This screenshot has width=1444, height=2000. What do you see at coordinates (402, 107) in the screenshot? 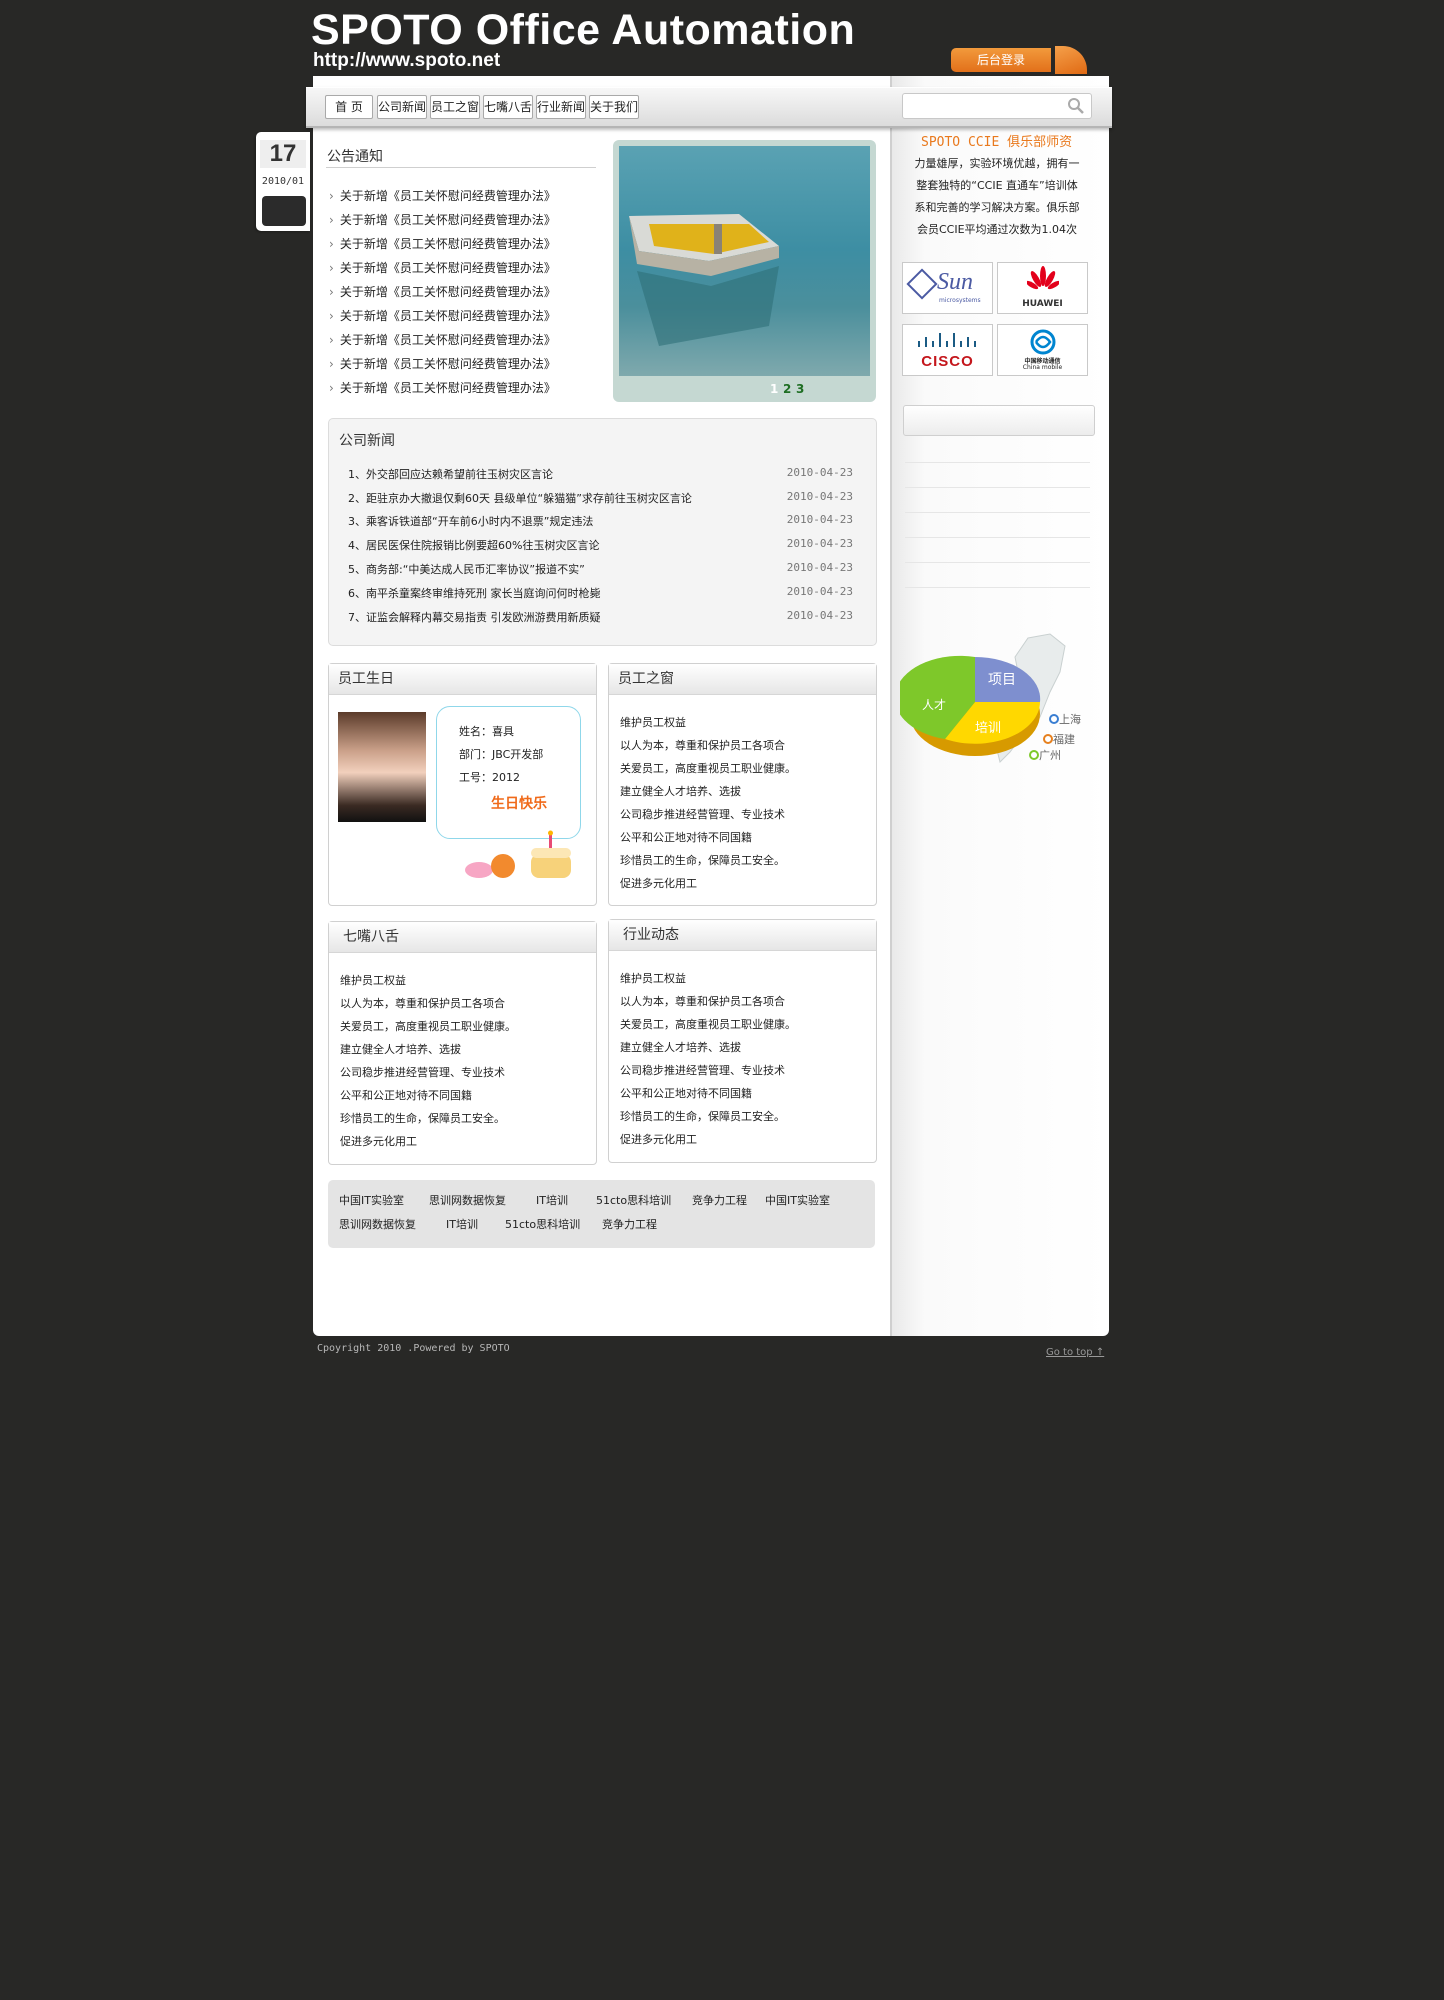
I see `nav-company-news: 公司新闻` at bounding box center [402, 107].